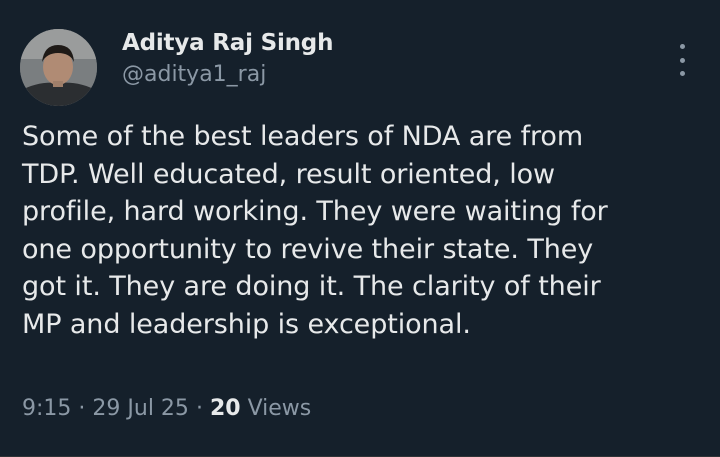  I want to click on tweet-text-line: Some of the best leaders of NDA are from, so click(303, 136).